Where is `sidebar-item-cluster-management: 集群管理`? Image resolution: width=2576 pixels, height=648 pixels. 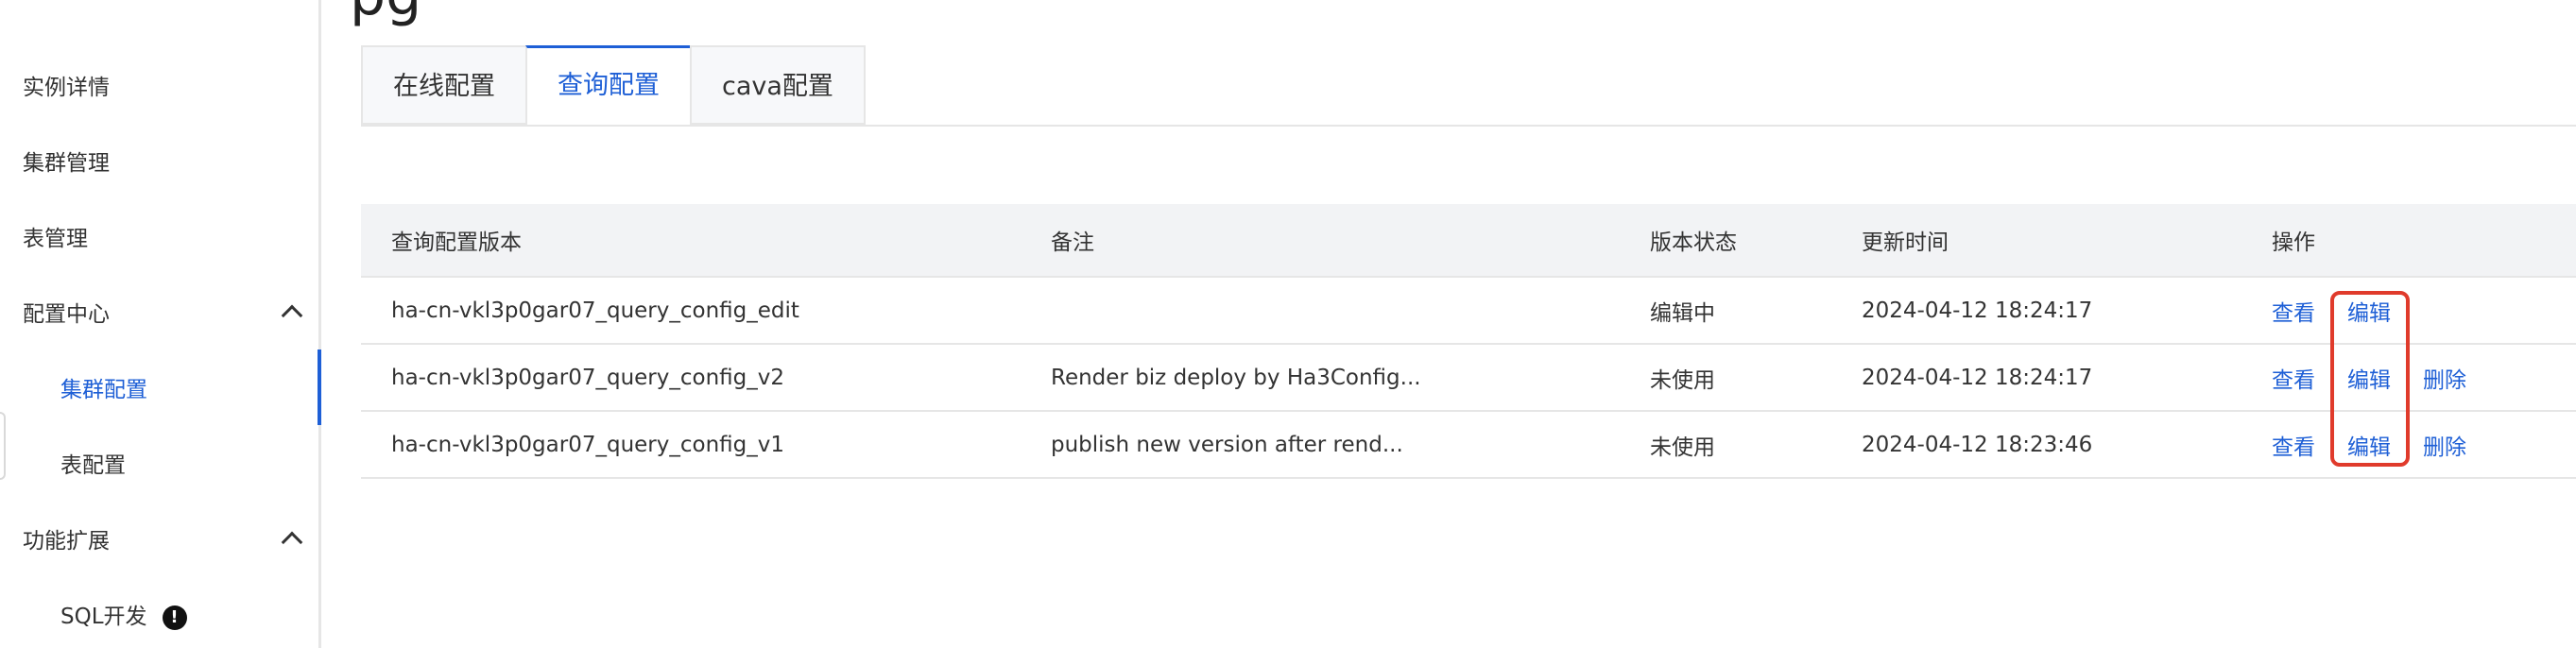
sidebar-item-cluster-management: 集群管理 is located at coordinates (66, 163).